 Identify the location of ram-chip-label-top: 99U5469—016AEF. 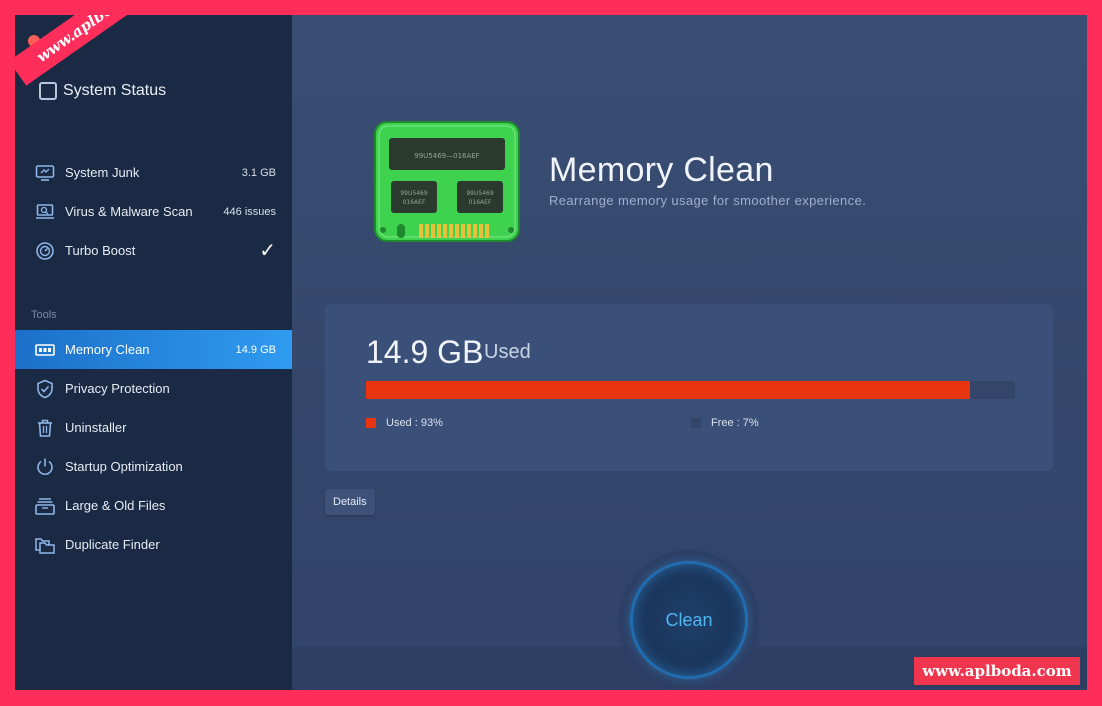
(446, 156).